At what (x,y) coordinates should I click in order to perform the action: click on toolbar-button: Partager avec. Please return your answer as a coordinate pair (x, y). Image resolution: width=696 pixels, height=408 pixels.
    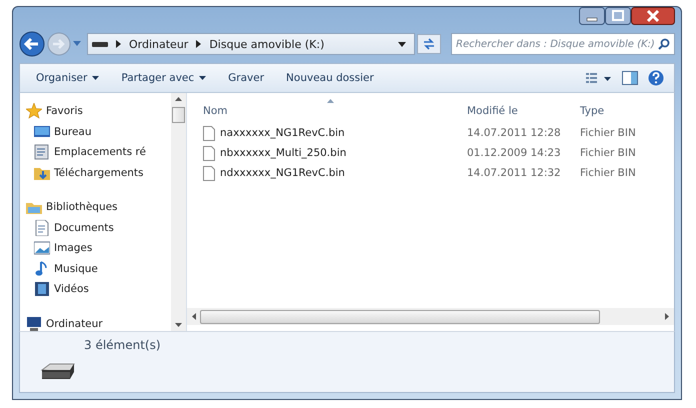
    Looking at the image, I should click on (163, 78).